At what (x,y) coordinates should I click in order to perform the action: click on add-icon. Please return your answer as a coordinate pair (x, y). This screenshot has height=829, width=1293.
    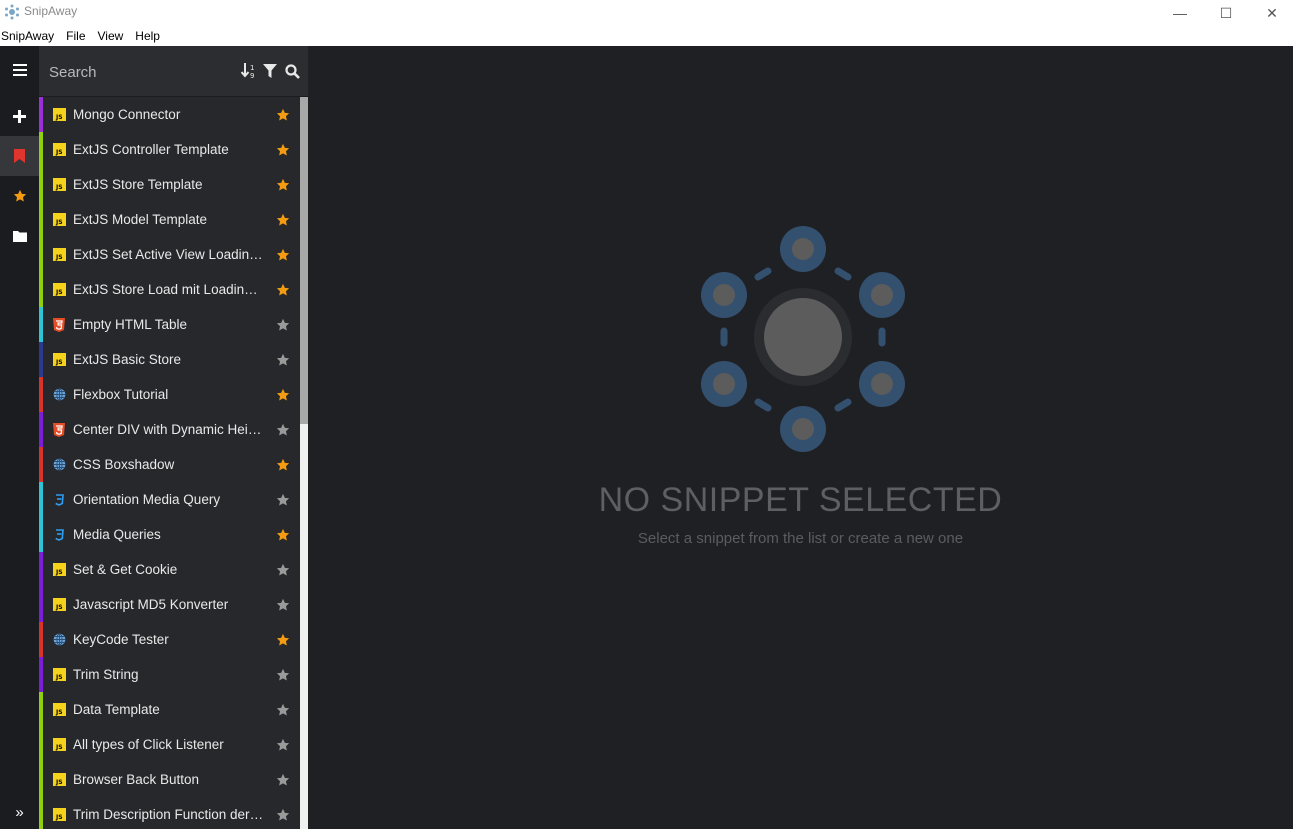
    Looking at the image, I should click on (19, 116).